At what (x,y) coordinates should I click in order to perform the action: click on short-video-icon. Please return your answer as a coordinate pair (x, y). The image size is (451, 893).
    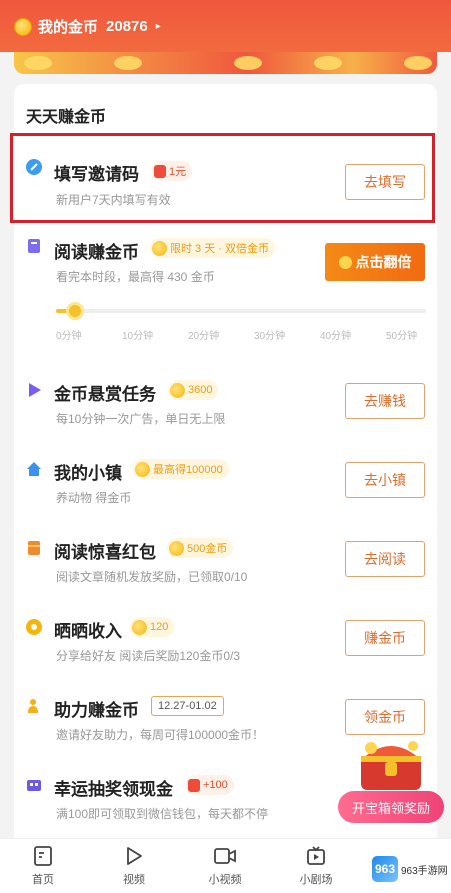
    Looking at the image, I should click on (225, 856).